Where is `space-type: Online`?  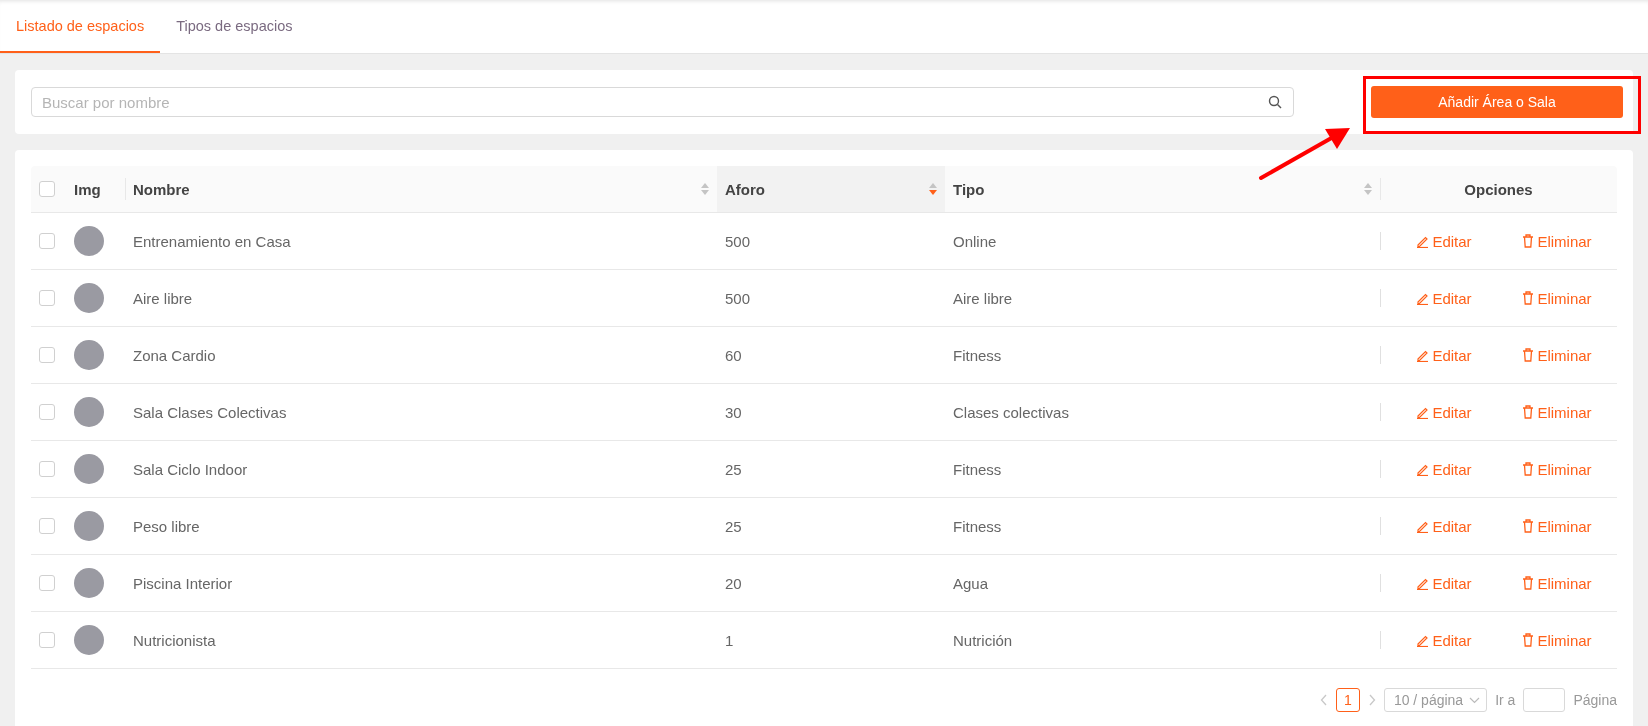 space-type: Online is located at coordinates (975, 241).